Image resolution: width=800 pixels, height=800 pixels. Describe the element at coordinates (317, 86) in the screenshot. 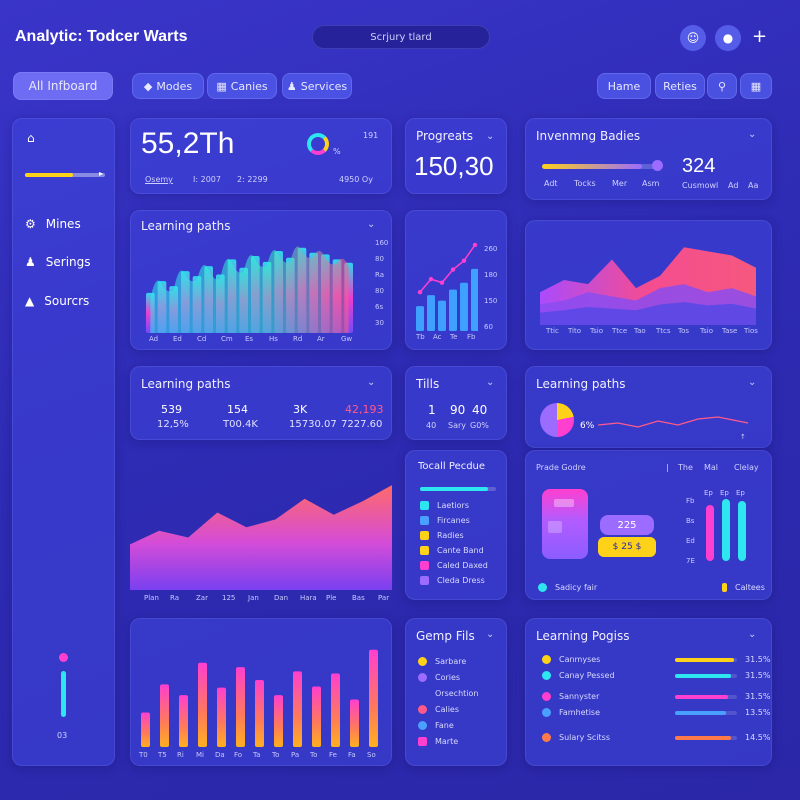

I see `tab-services: ♟ Services` at that location.